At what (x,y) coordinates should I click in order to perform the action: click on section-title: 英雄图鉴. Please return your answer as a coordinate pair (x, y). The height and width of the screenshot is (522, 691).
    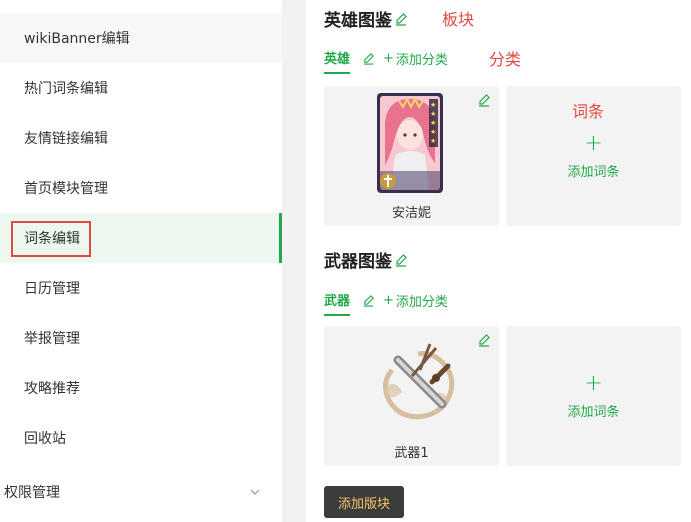
    Looking at the image, I should click on (366, 18).